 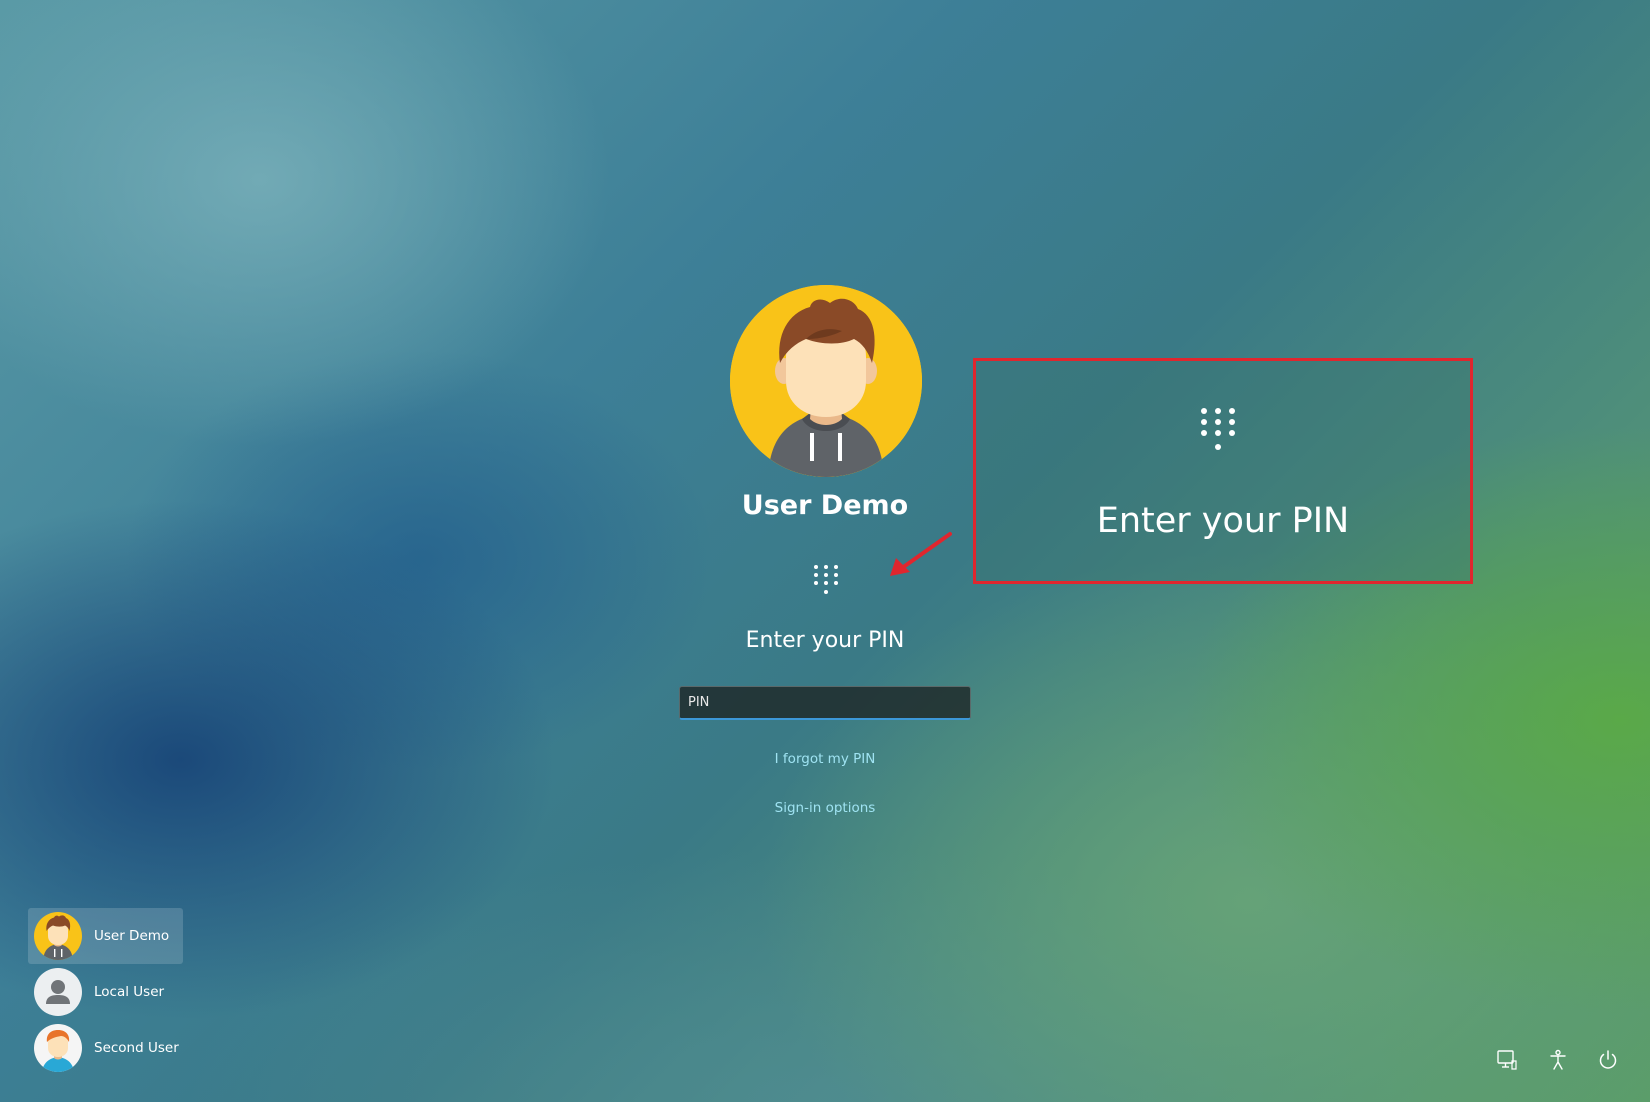 I want to click on forgot-pin-link: I forgot my PIN, so click(x=825, y=759).